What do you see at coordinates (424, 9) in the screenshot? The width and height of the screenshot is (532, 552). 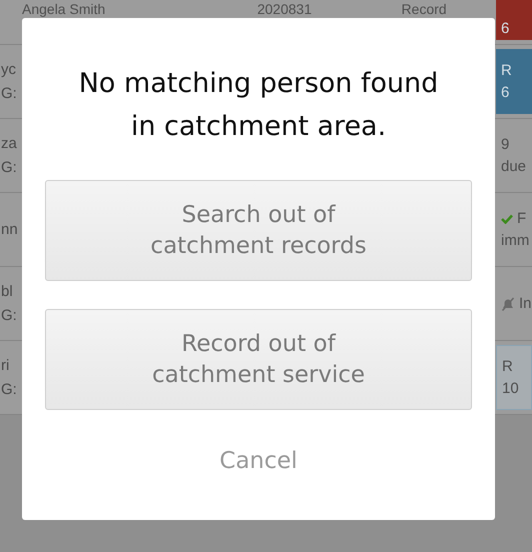 I see `action-text: Record` at bounding box center [424, 9].